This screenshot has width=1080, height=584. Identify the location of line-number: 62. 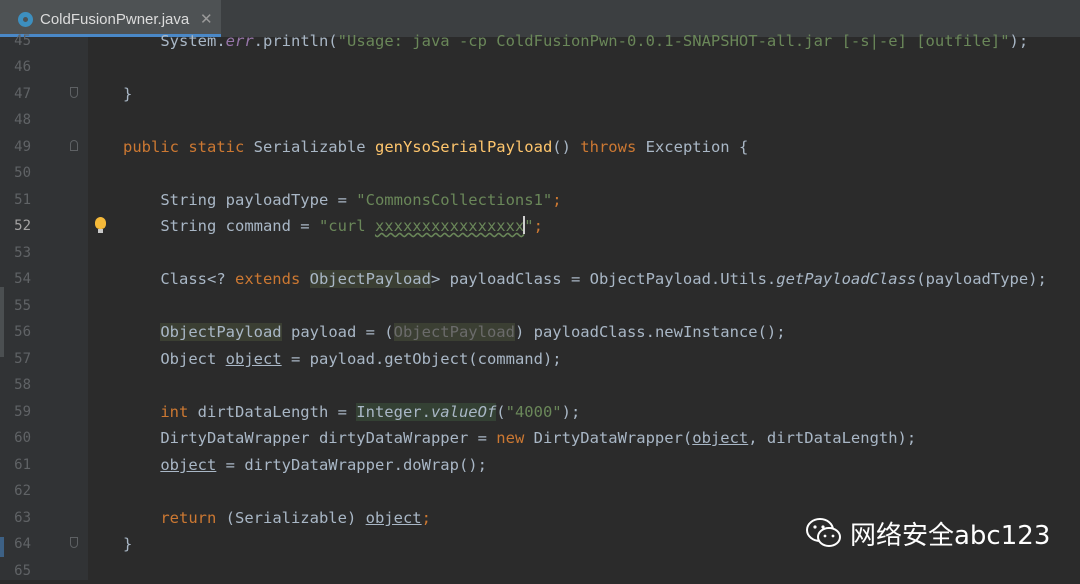
(22, 491).